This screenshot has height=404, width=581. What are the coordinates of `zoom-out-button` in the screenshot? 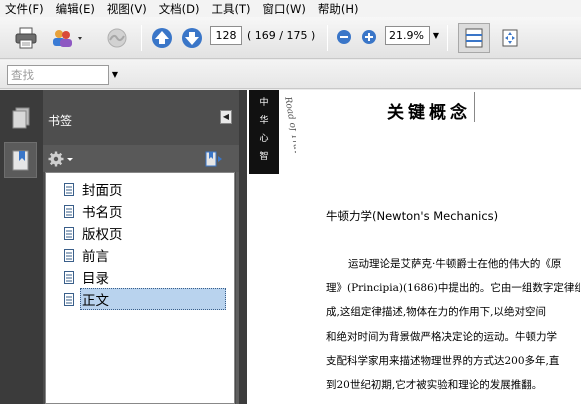 It's located at (344, 37).